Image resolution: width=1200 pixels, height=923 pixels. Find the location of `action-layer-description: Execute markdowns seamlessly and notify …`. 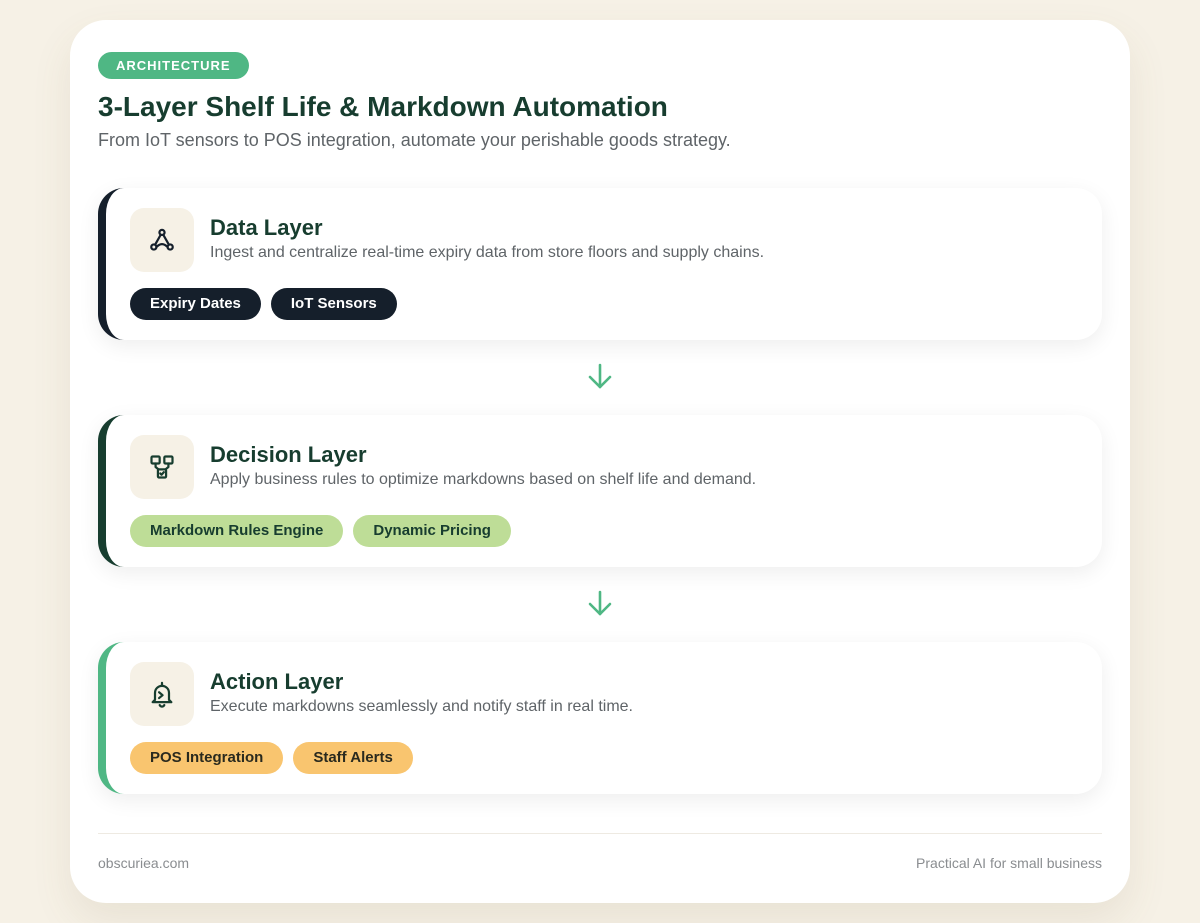

action-layer-description: Execute markdowns seamlessly and notify … is located at coordinates (421, 706).